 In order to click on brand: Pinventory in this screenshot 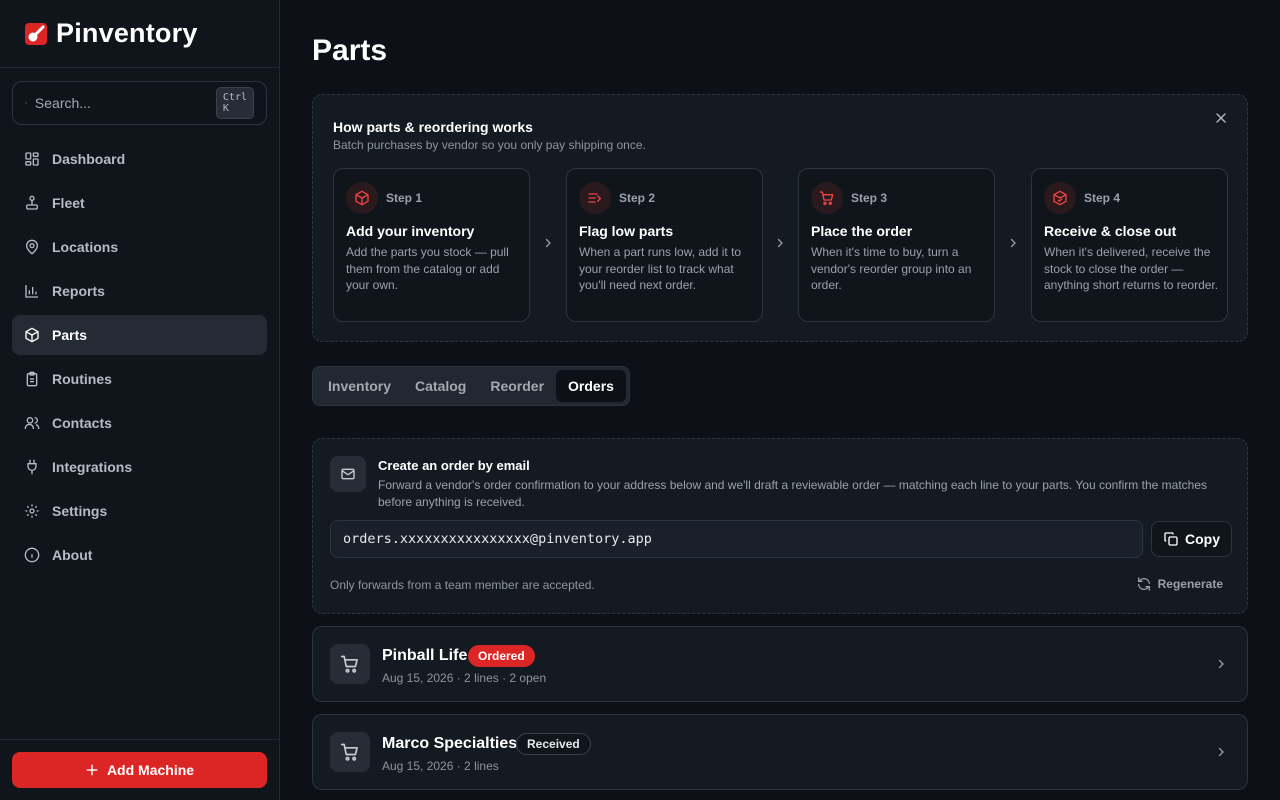, I will do `click(139, 34)`.